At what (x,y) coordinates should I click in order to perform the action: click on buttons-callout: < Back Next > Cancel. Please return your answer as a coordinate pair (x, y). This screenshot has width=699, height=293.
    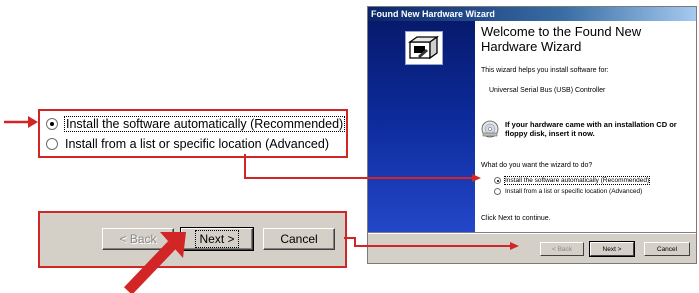
    Looking at the image, I should click on (192, 239).